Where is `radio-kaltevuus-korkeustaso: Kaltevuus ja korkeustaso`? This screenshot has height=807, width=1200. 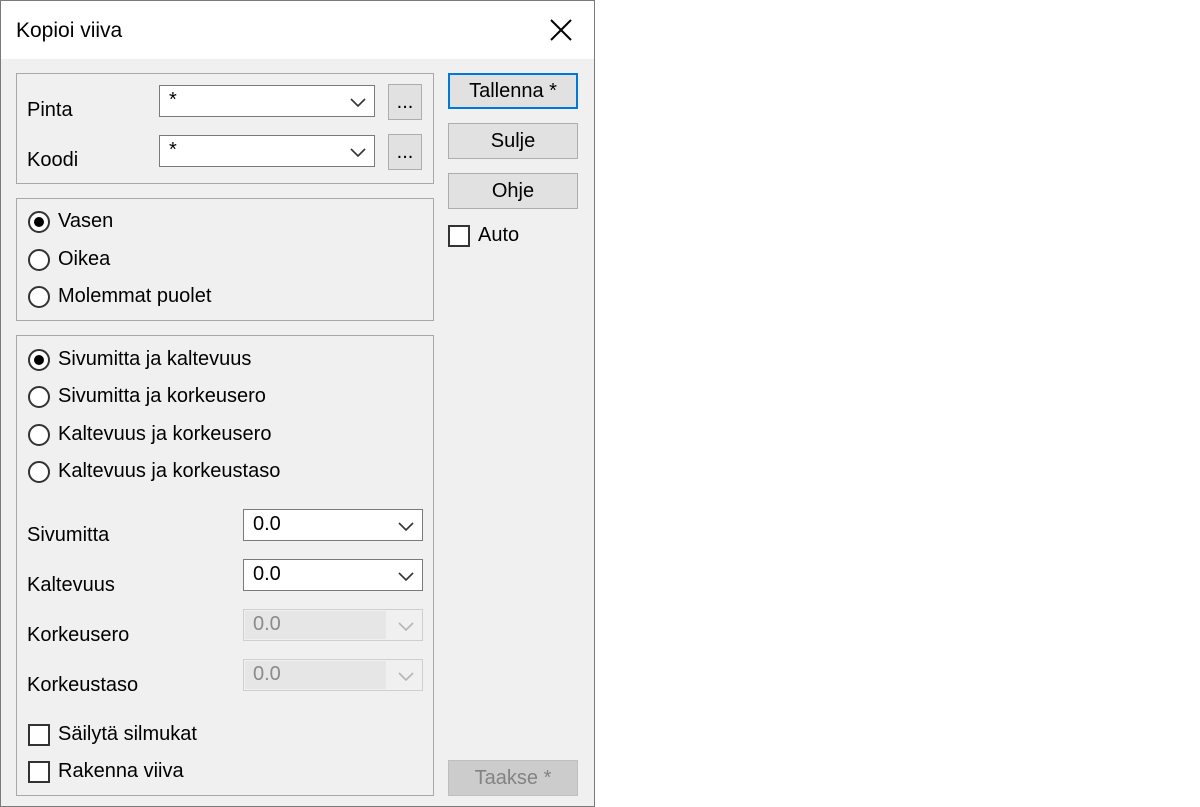
radio-kaltevuus-korkeustaso: Kaltevuus ja korkeustaso is located at coordinates (154, 471).